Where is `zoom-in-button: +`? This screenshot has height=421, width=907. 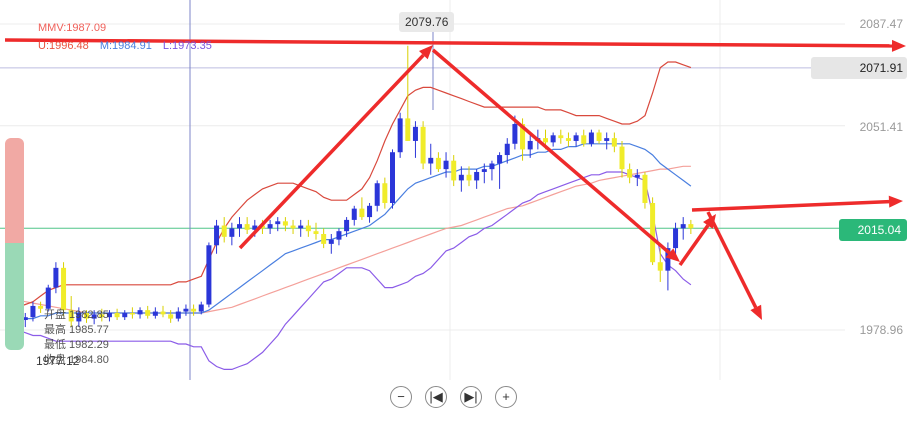
zoom-in-button: + is located at coordinates (506, 397).